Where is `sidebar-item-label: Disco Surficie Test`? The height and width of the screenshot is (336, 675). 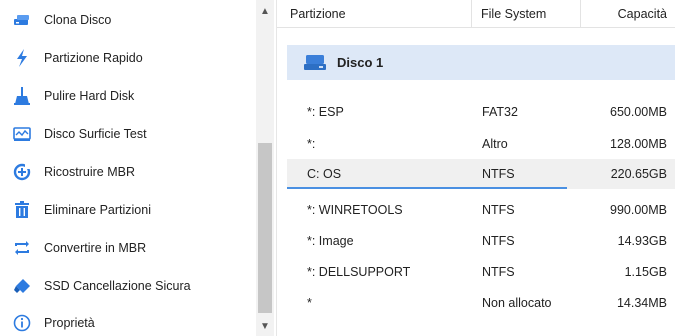 sidebar-item-label: Disco Surficie Test is located at coordinates (95, 134).